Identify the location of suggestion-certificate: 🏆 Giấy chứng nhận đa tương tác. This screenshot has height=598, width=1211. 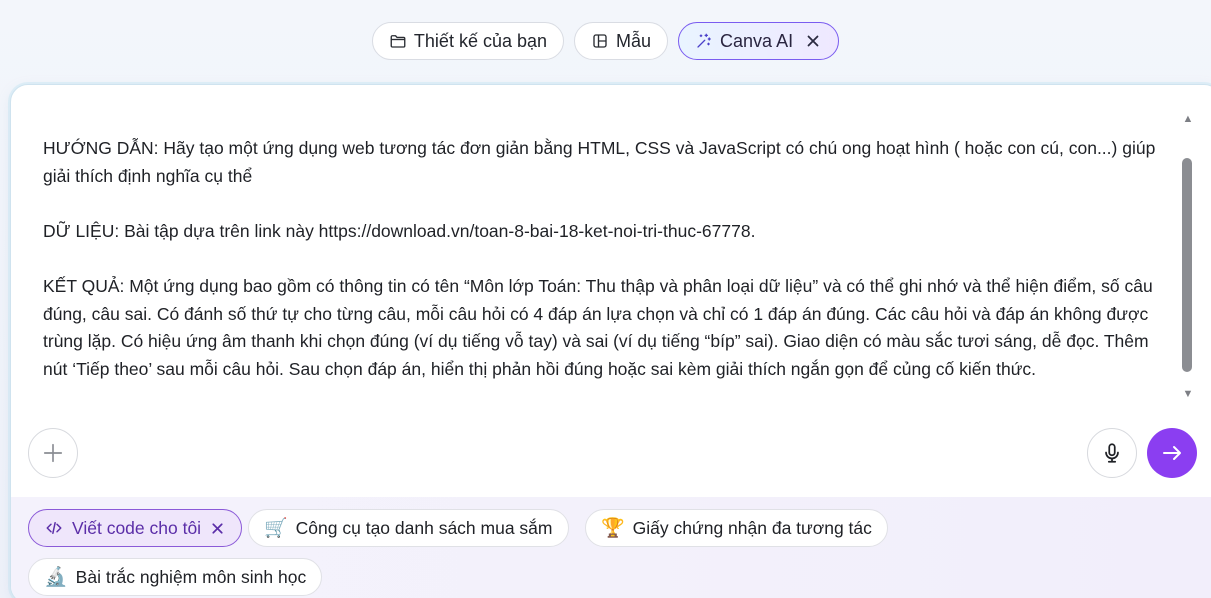
(736, 528).